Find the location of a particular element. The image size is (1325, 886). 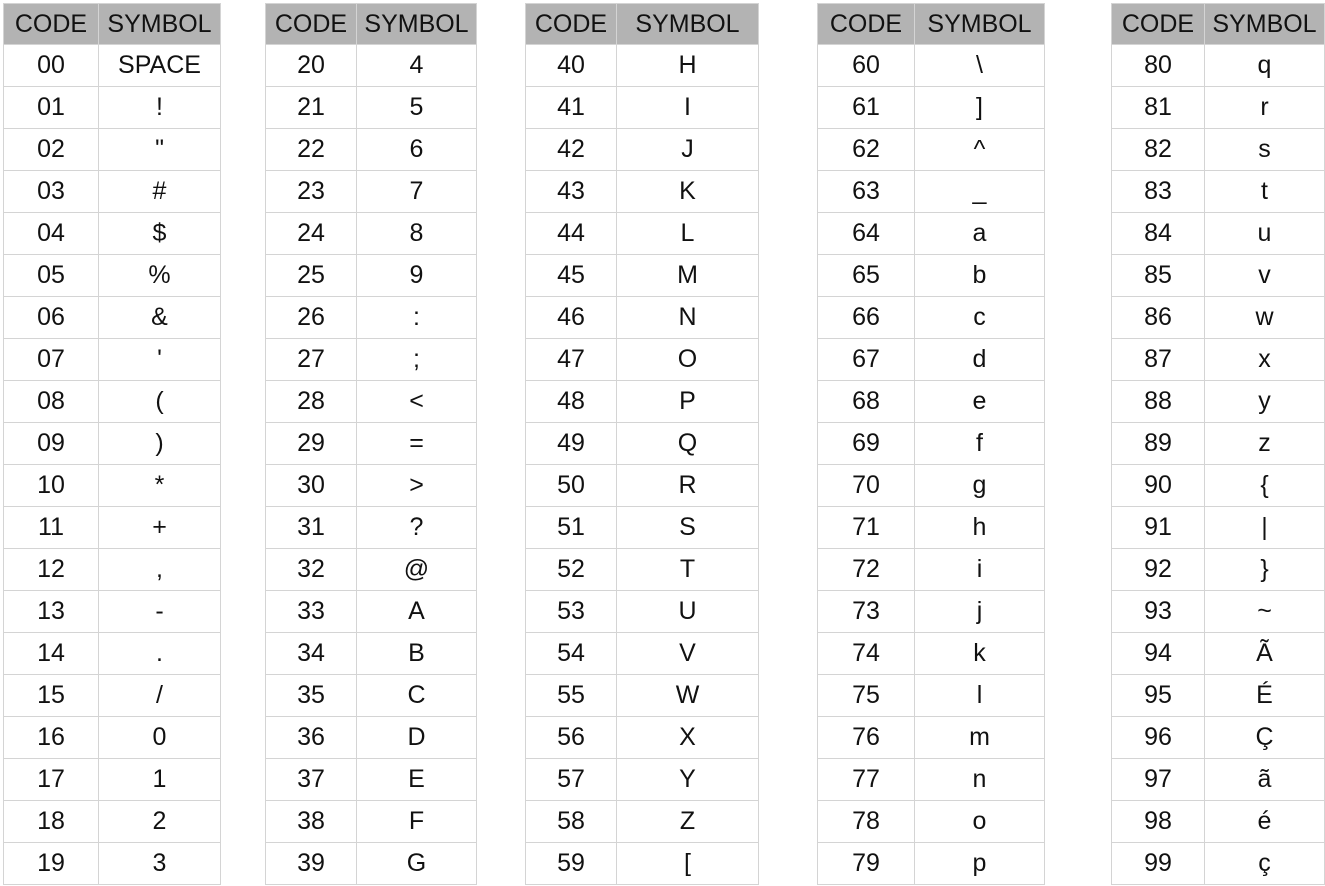

symbol-cell: g is located at coordinates (979, 485).